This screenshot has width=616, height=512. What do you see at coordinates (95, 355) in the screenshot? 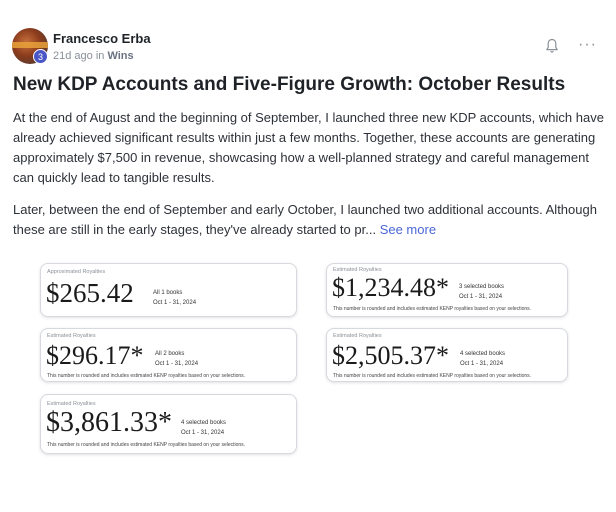
I see `card-amount: $296.17*` at bounding box center [95, 355].